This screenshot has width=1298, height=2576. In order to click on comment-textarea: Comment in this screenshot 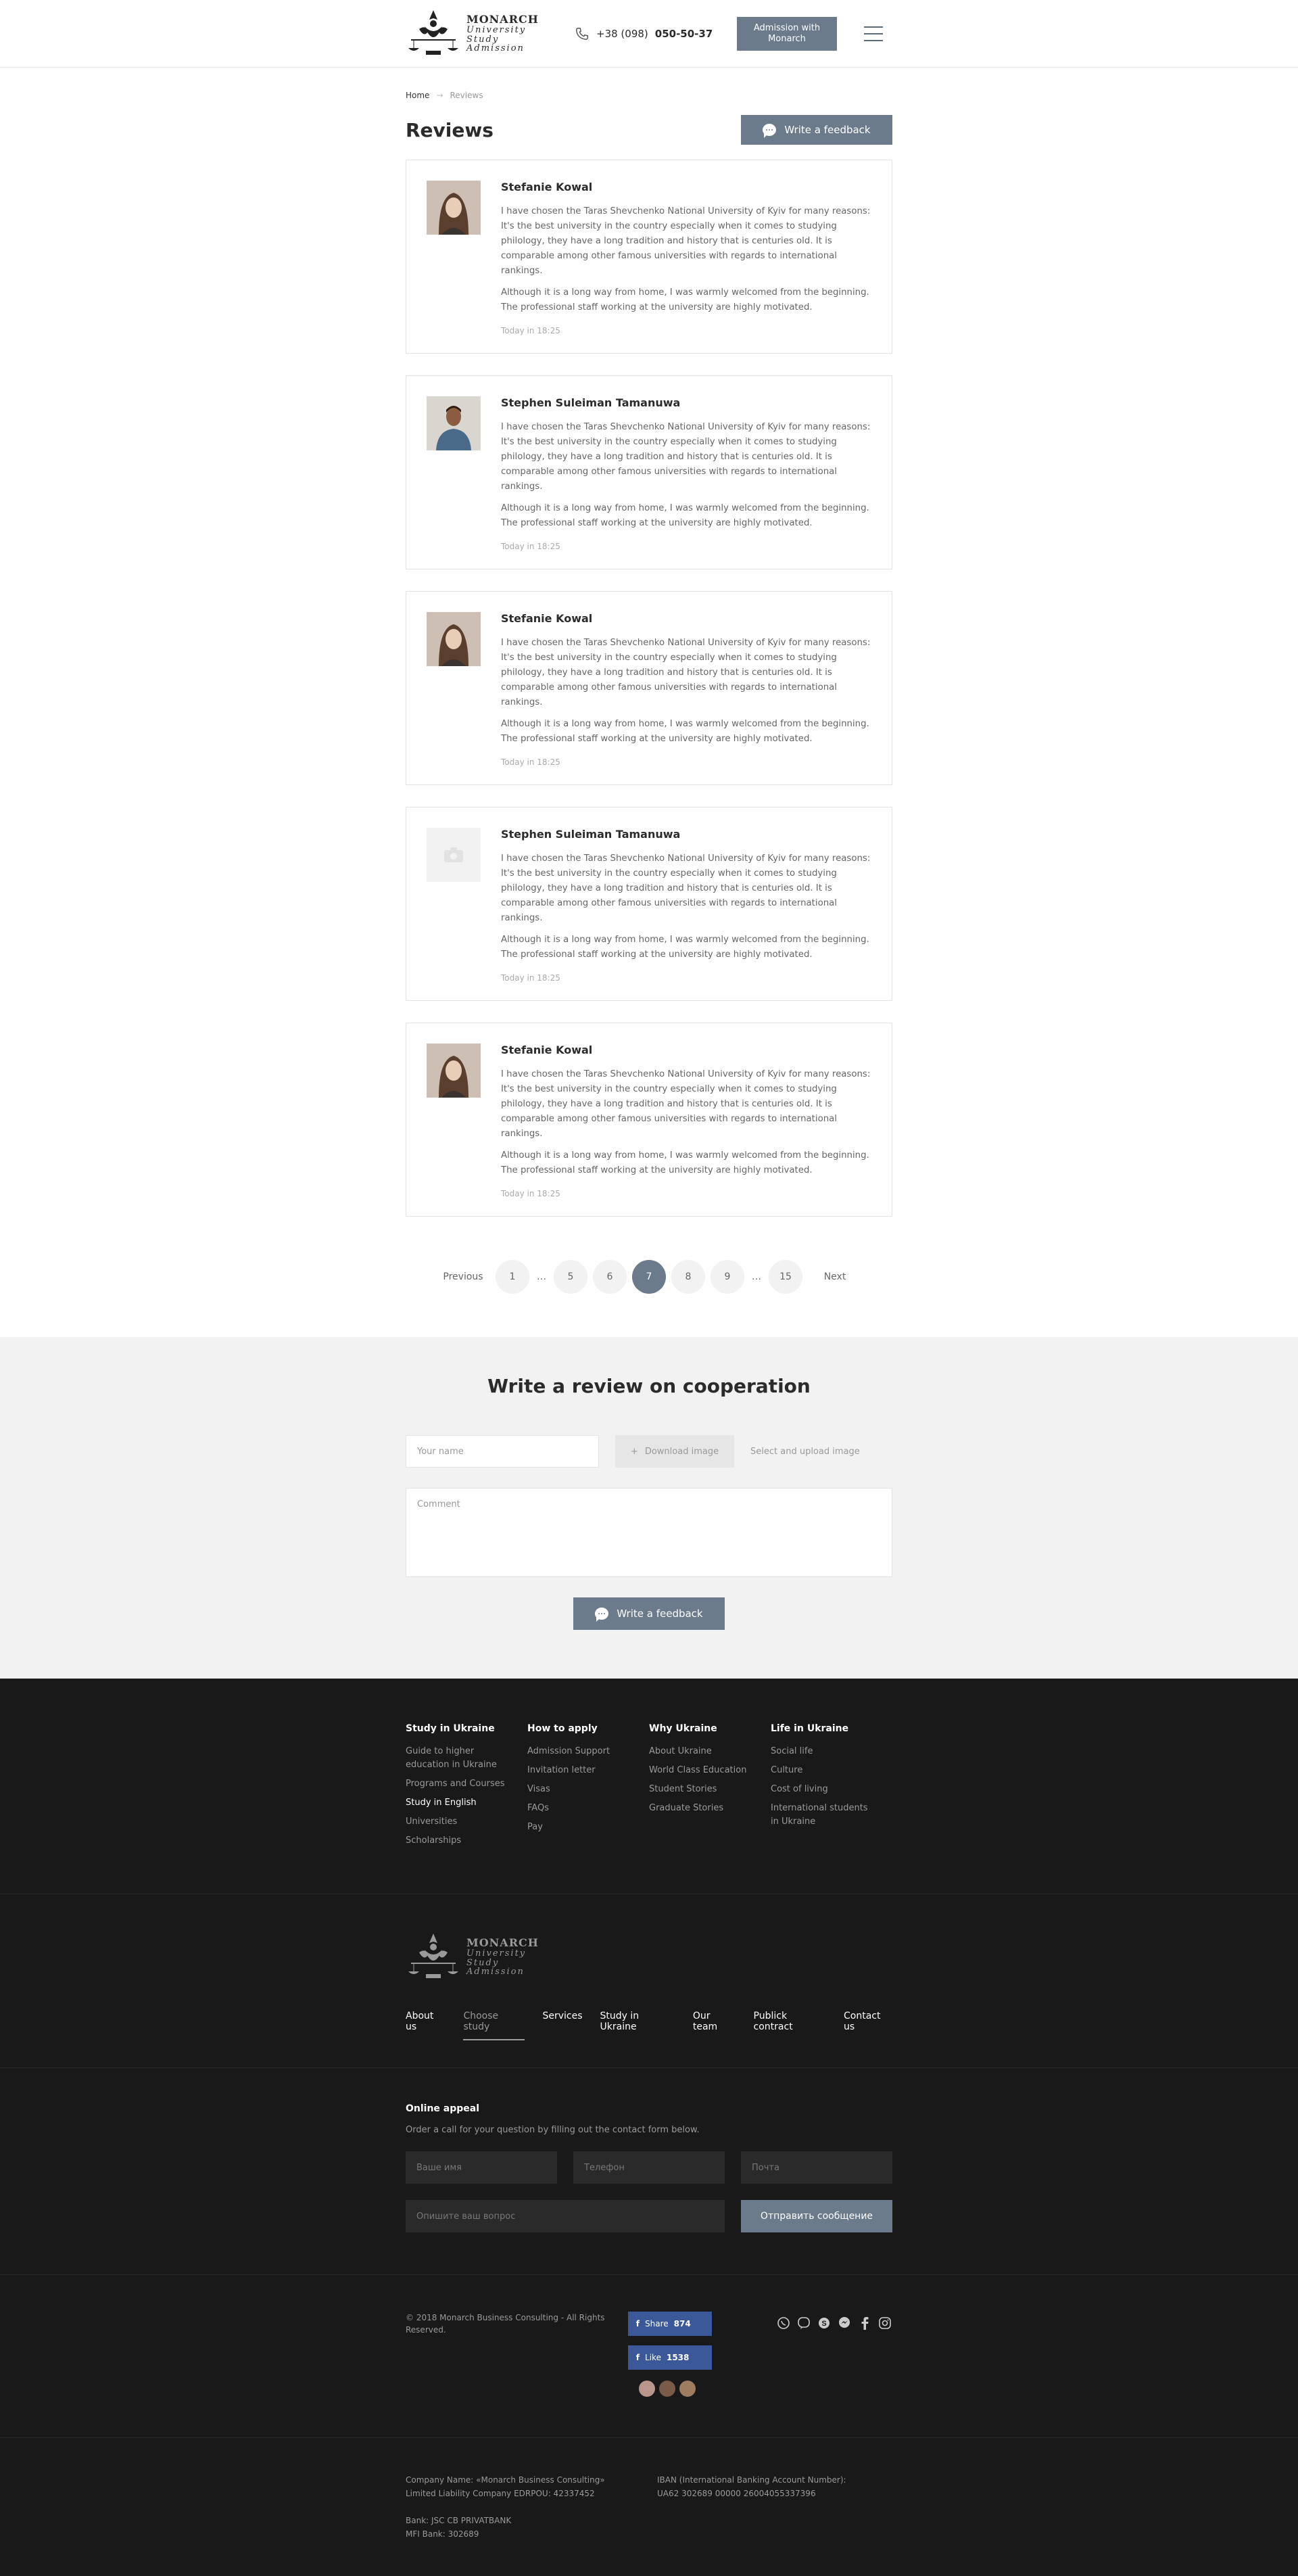, I will do `click(649, 1532)`.